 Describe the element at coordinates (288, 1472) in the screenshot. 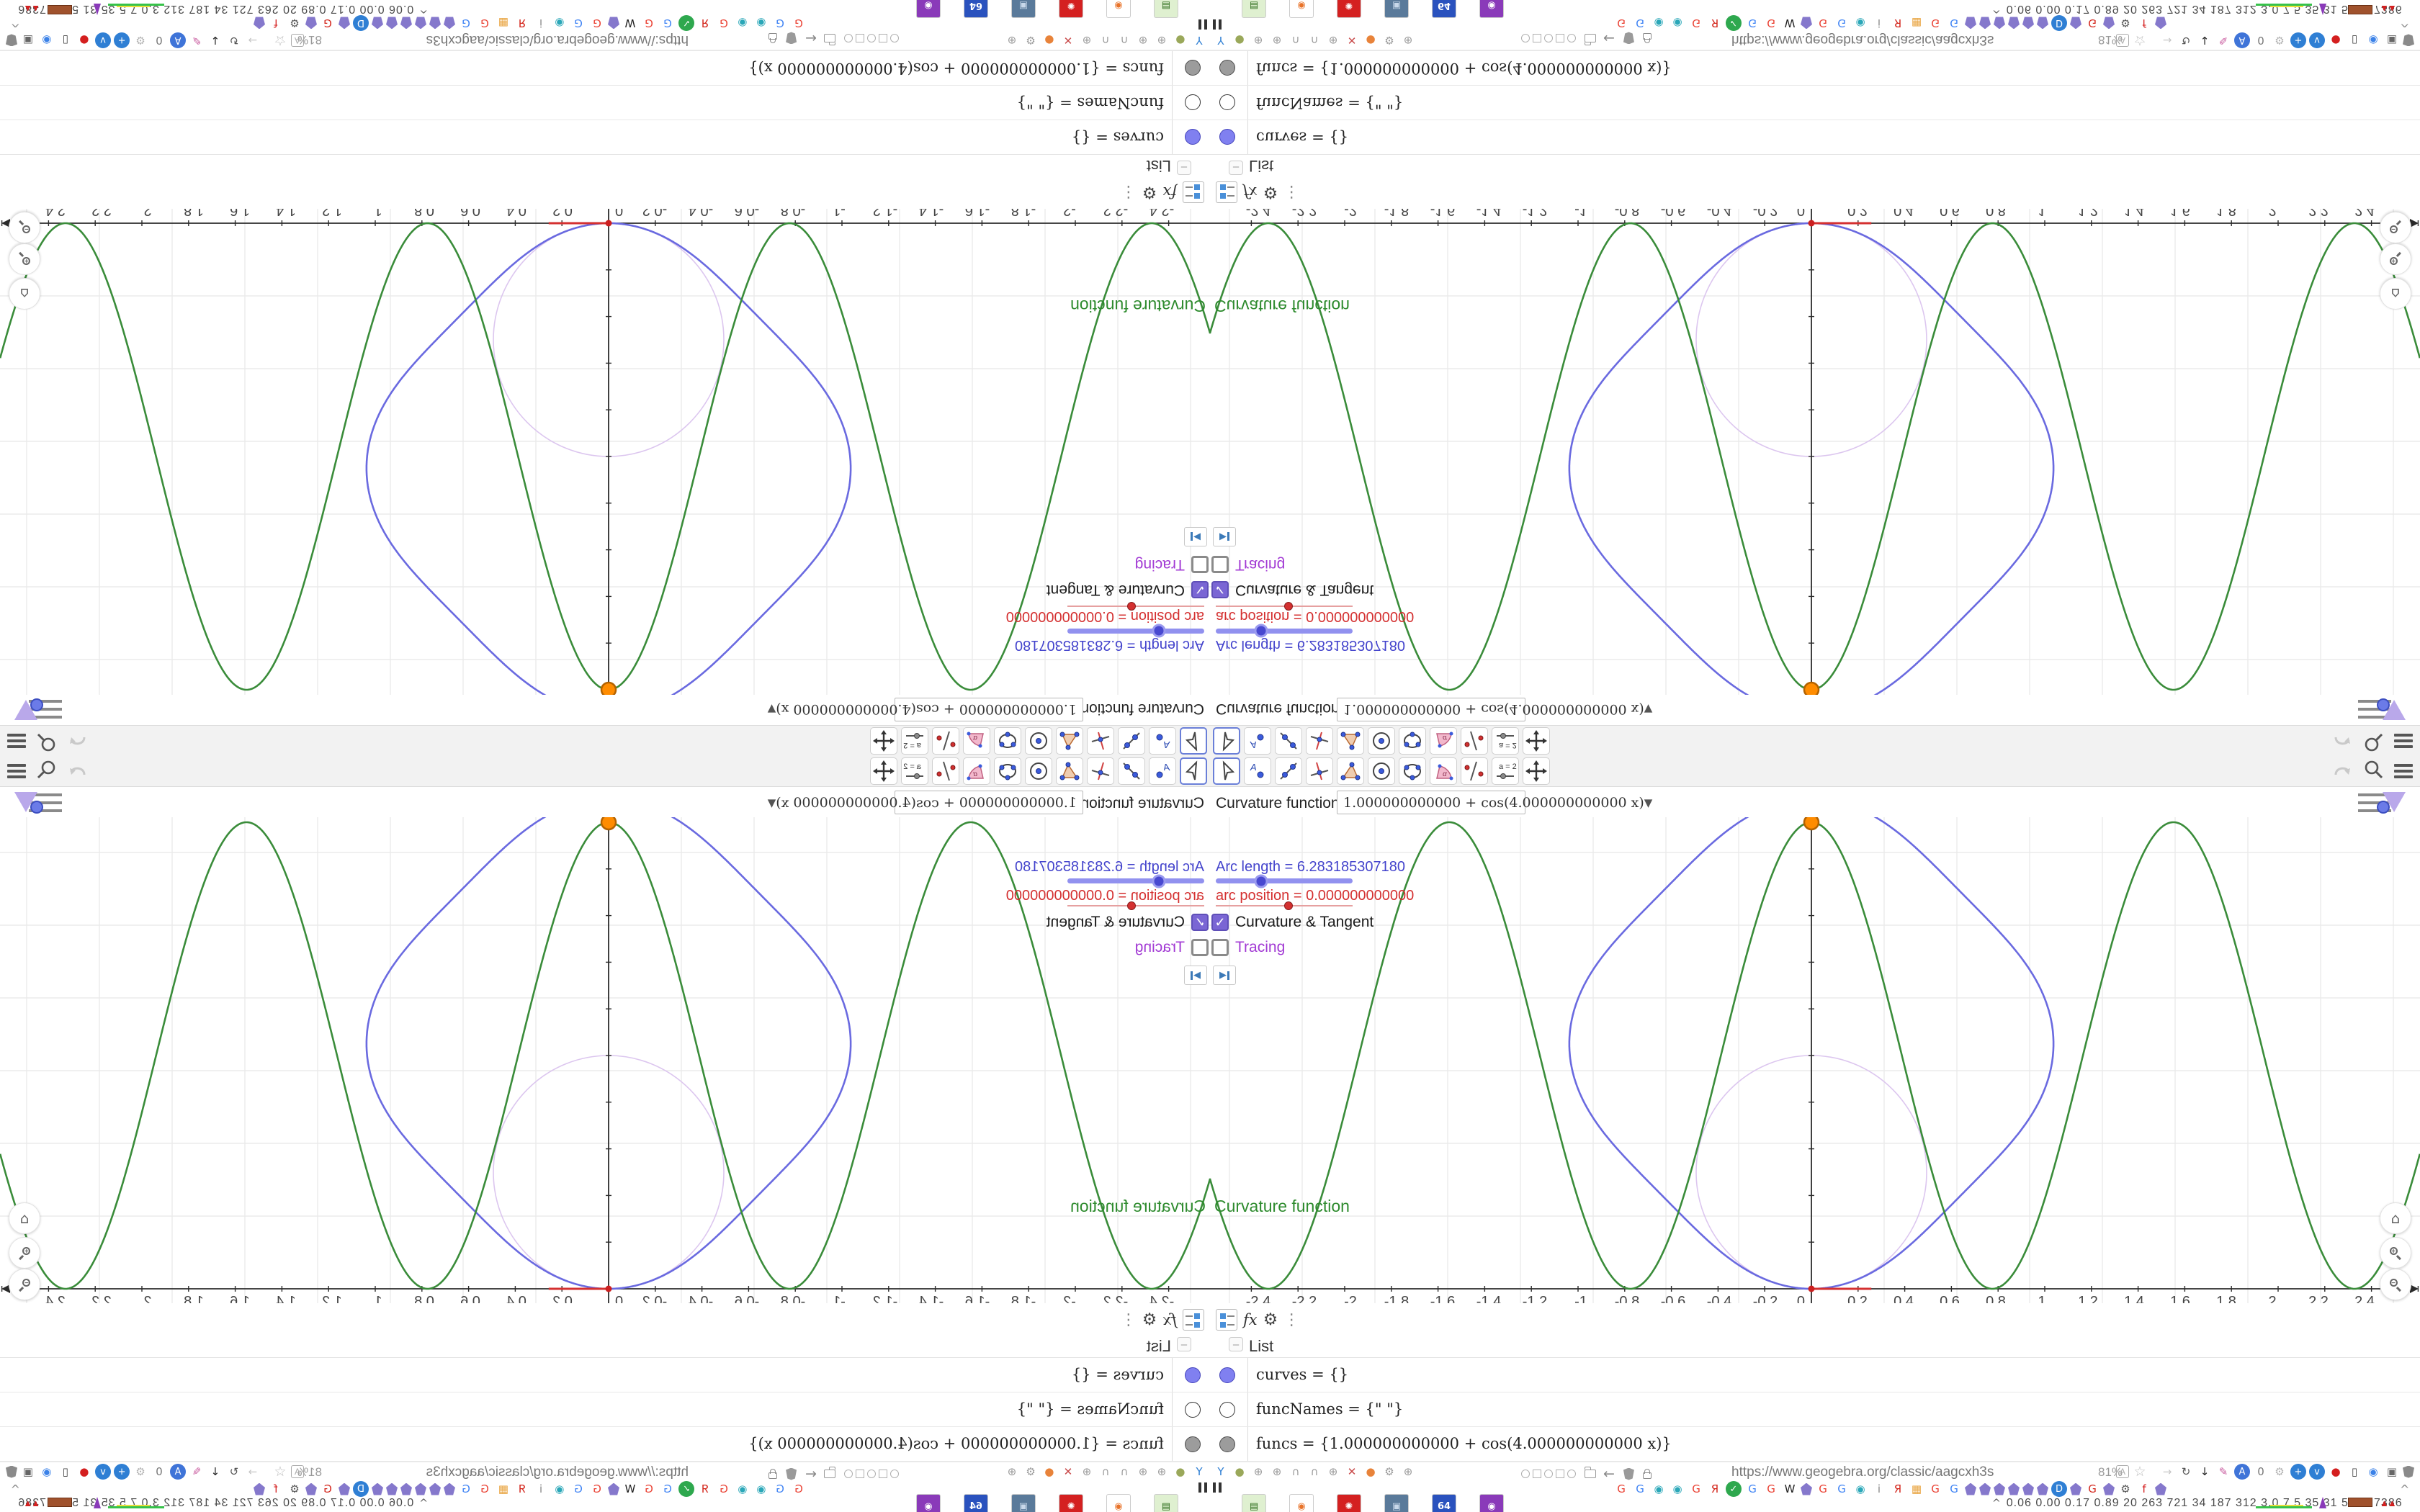

I see `address-bar-buttons: A ☆` at that location.